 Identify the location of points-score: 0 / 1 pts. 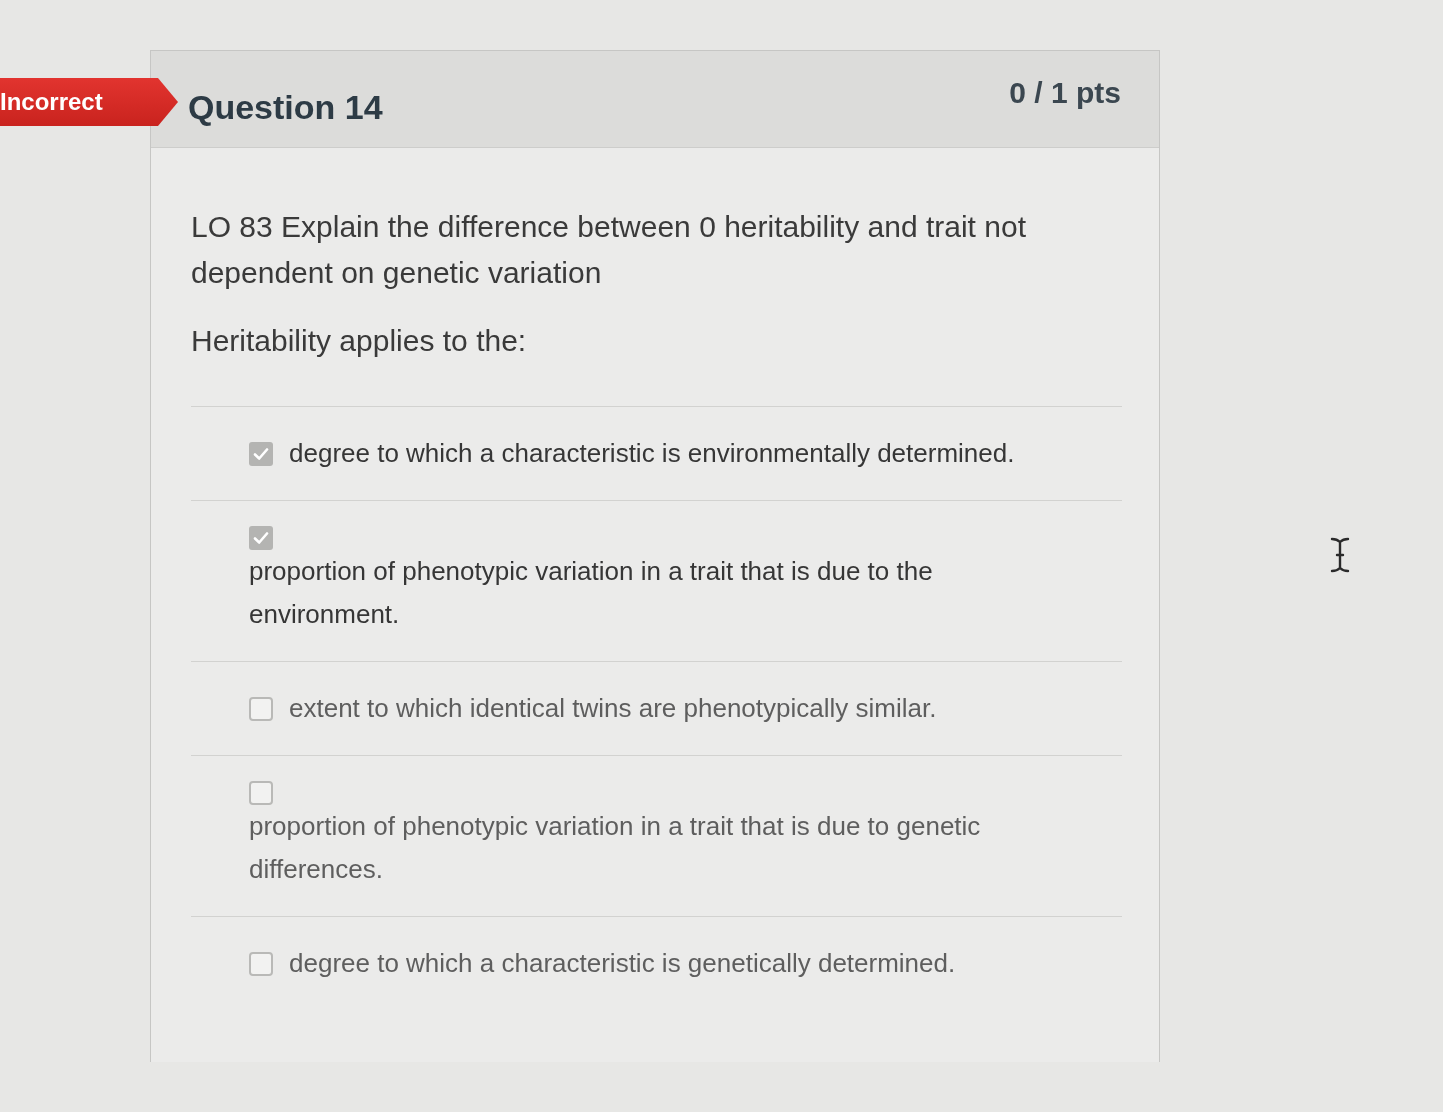
(1065, 93).